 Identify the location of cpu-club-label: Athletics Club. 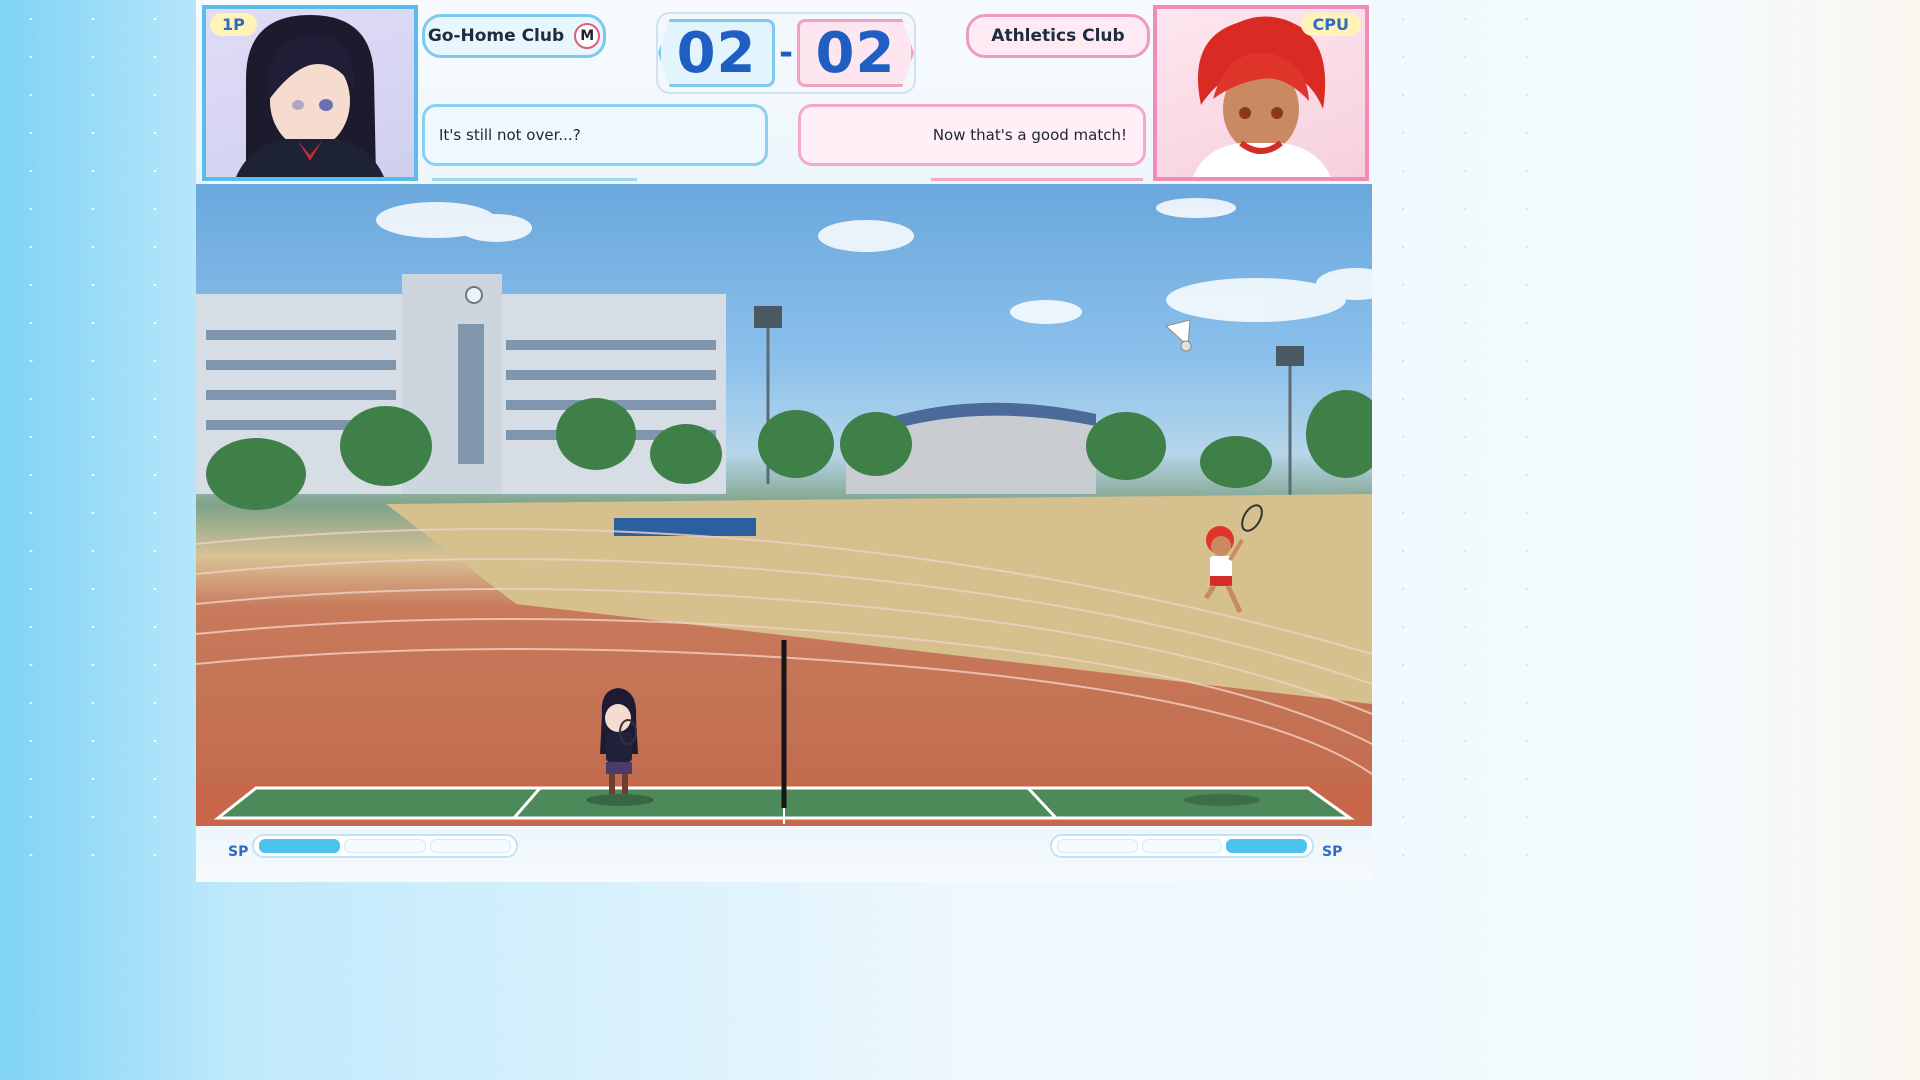
(1058, 36).